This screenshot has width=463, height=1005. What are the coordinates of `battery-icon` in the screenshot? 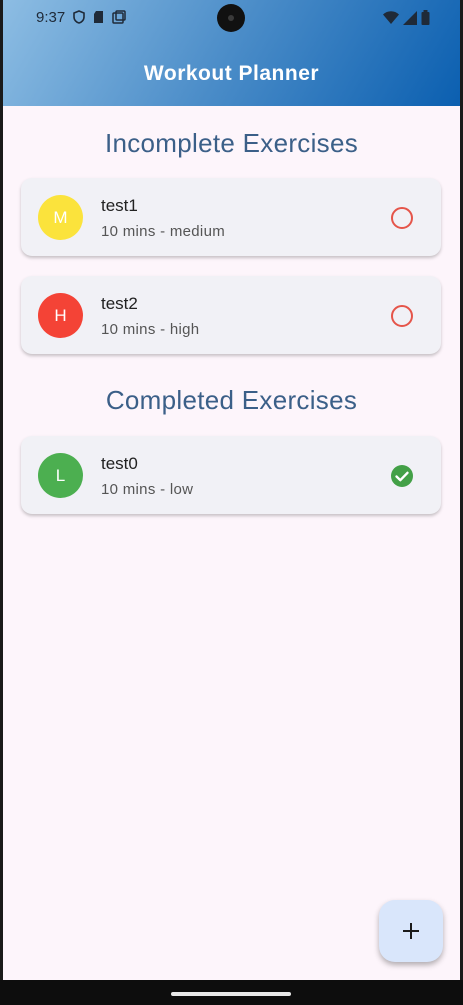 It's located at (425, 17).